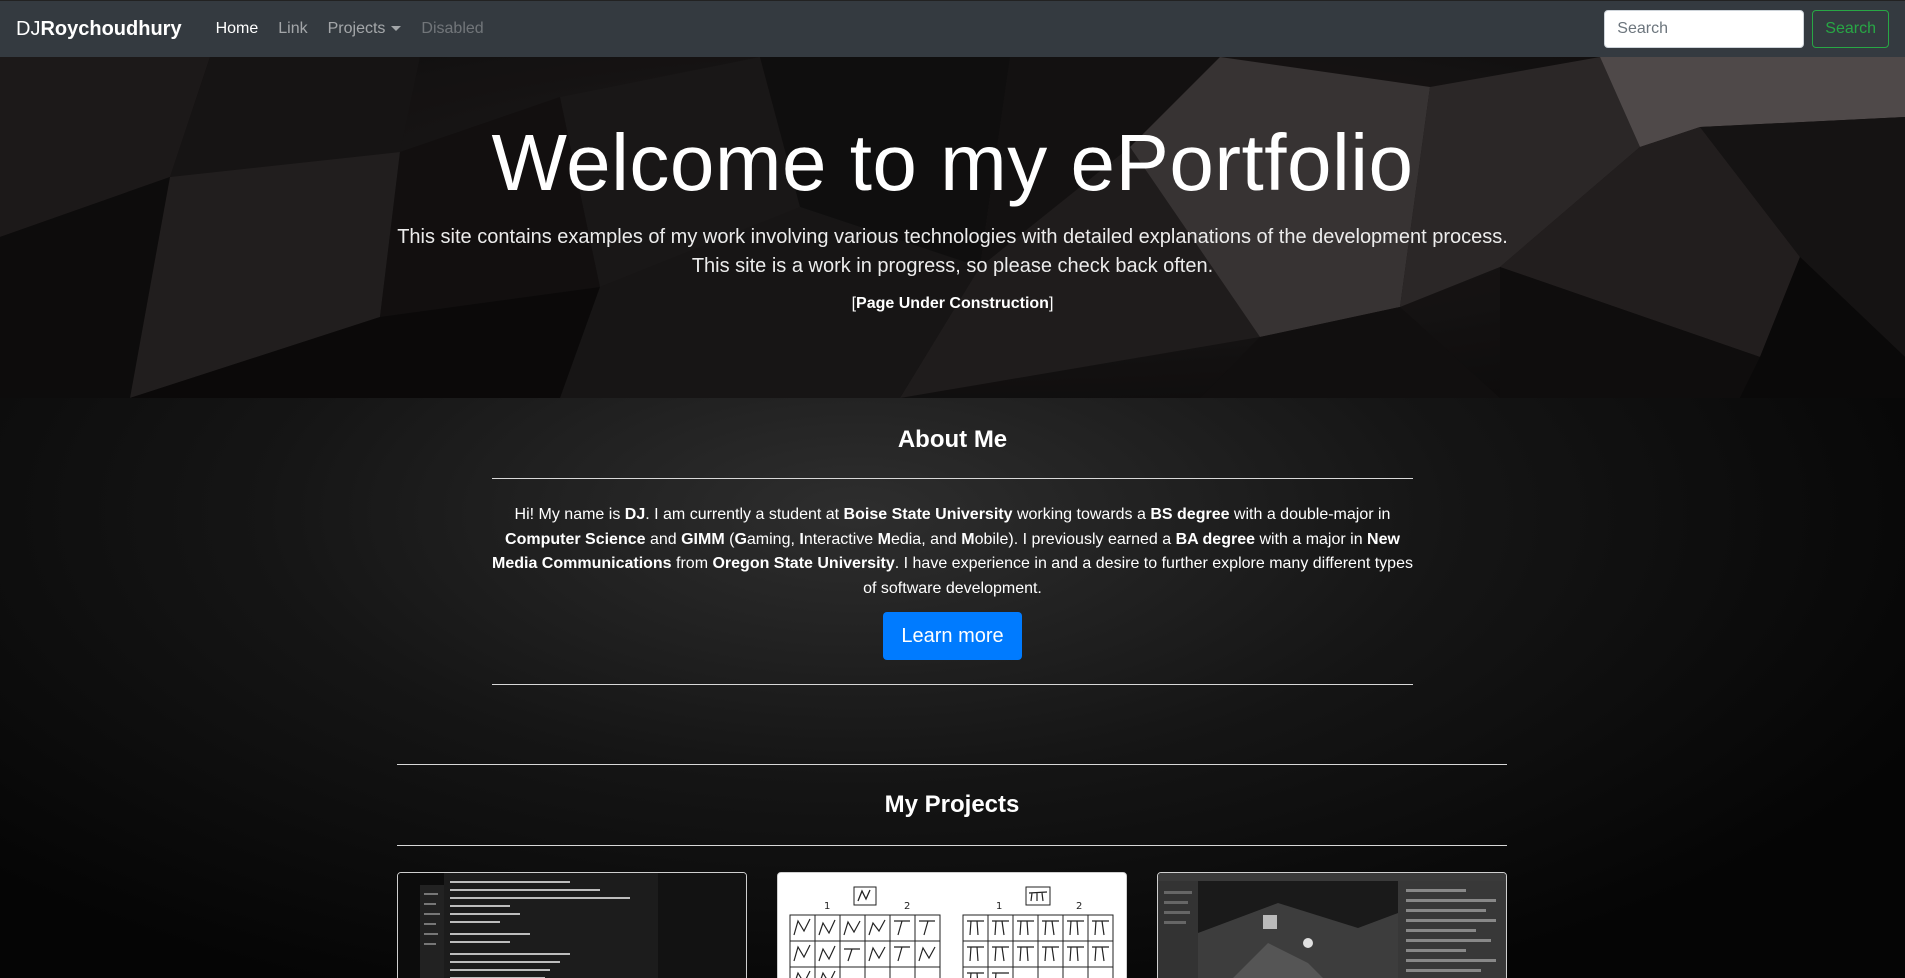 Image resolution: width=1905 pixels, height=978 pixels. What do you see at coordinates (569, 514) in the screenshot?
I see `about-text: Hi! My name is` at bounding box center [569, 514].